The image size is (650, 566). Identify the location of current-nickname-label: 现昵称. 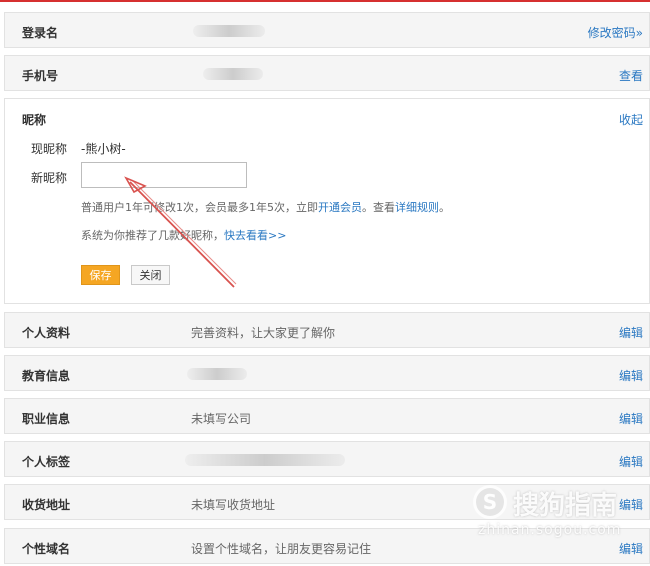
(49, 149).